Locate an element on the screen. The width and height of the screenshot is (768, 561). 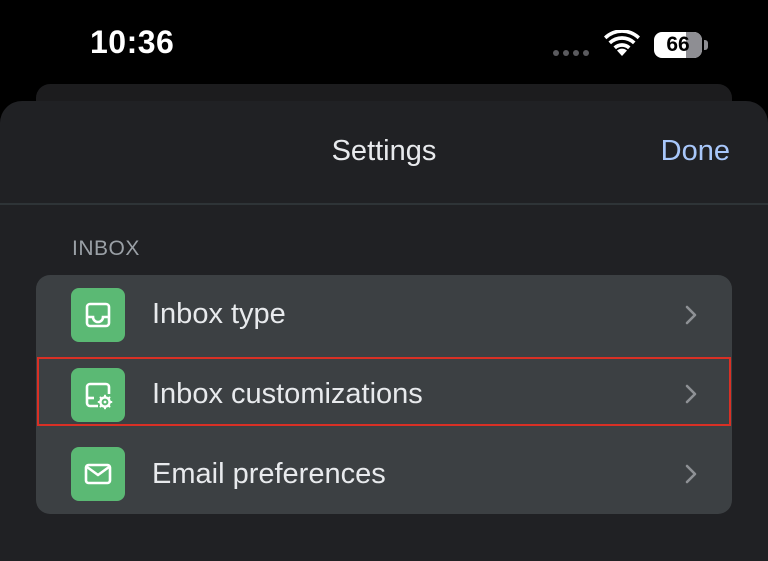
sheet-title: Settings is located at coordinates (384, 151).